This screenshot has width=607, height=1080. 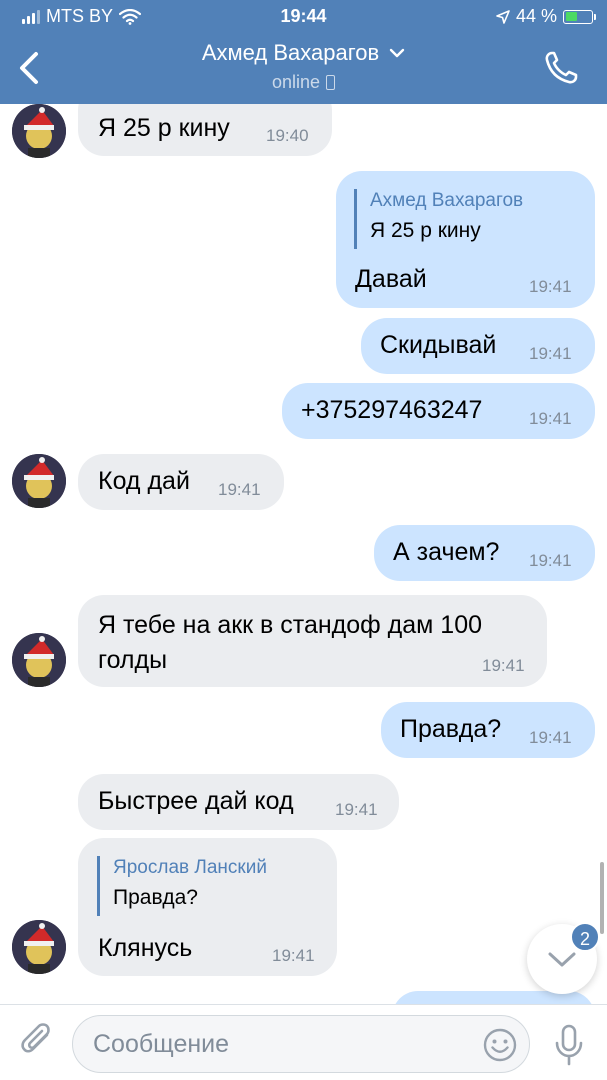 I want to click on message-text: Клянусь, so click(x=145, y=948).